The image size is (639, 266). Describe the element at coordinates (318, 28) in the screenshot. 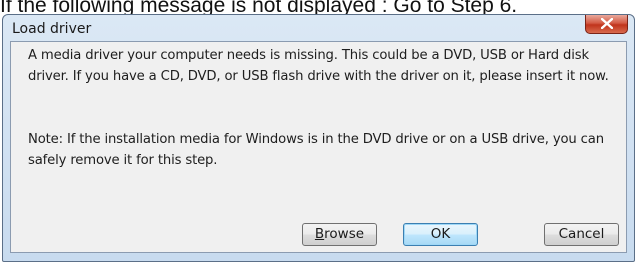

I see `dialog-titlebar: Load driver` at that location.